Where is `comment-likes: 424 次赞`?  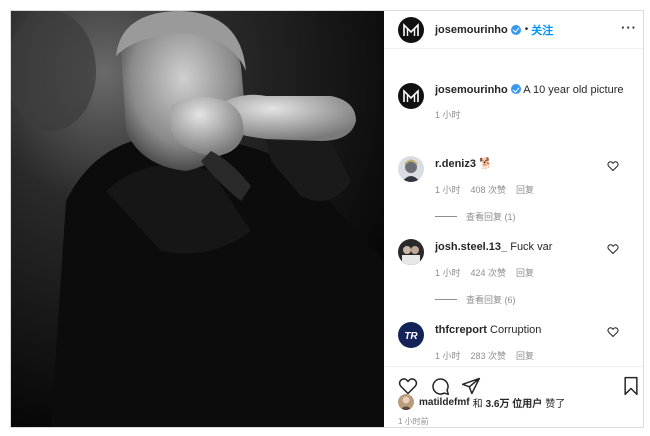 comment-likes: 424 次赞 is located at coordinates (489, 272).